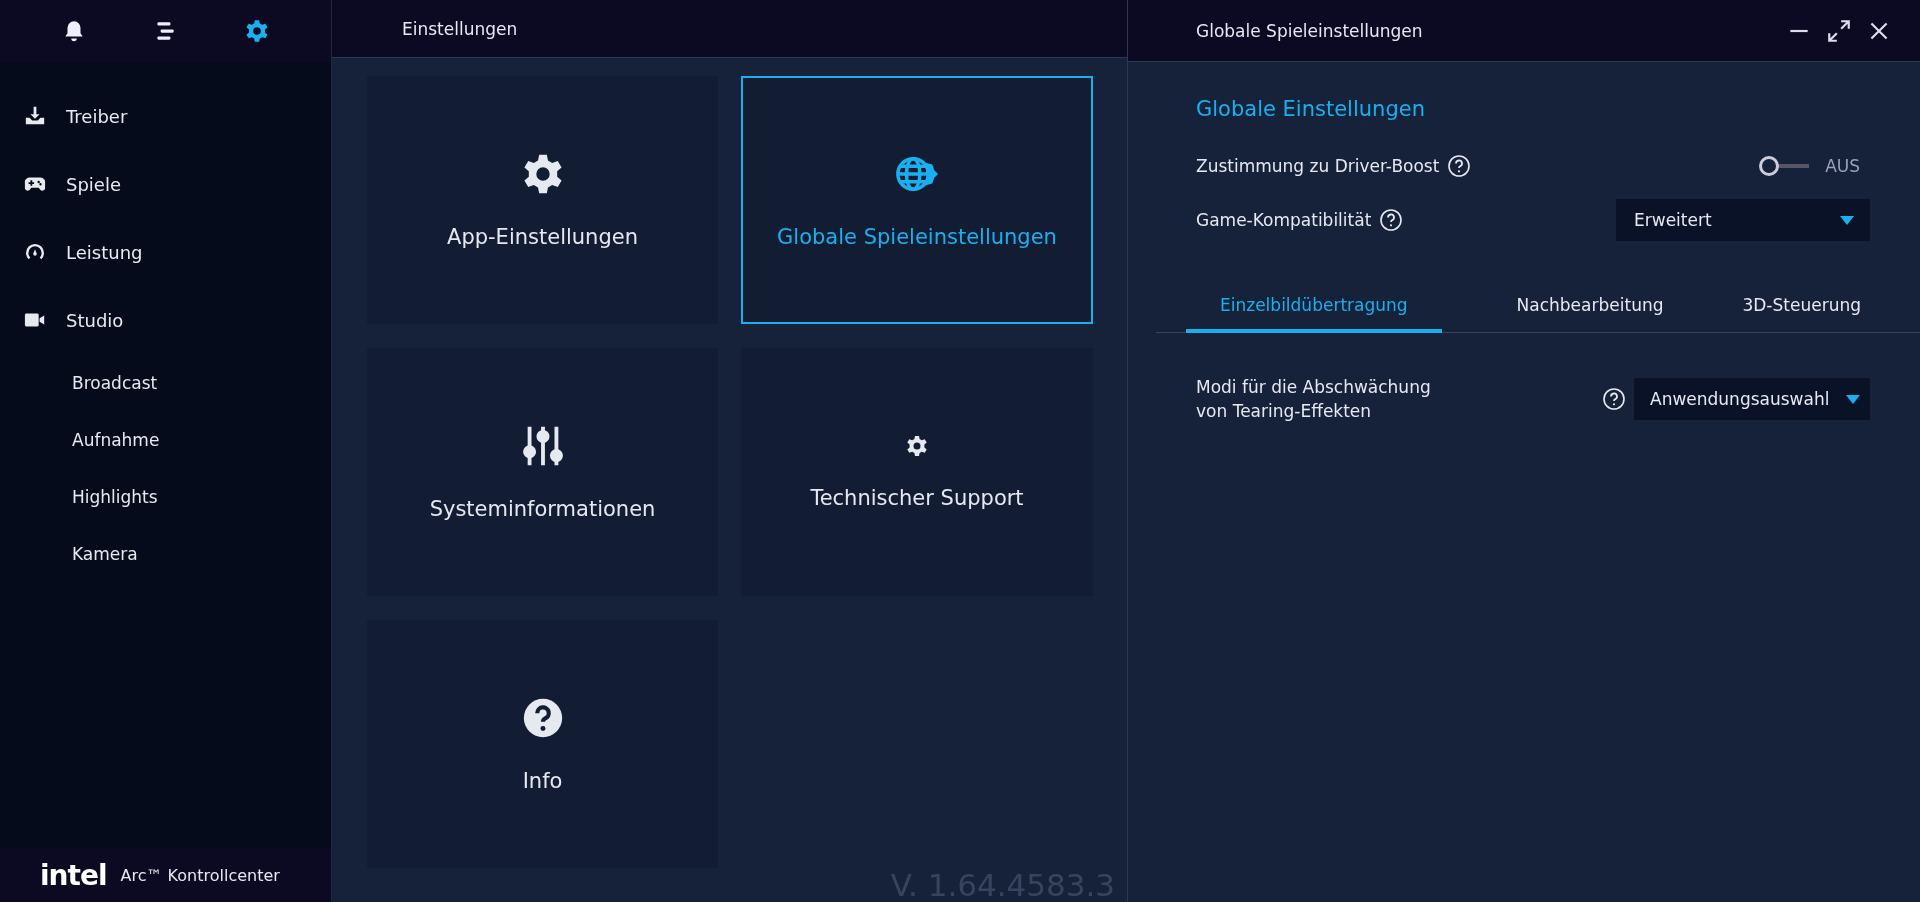 Image resolution: width=1920 pixels, height=902 pixels. Describe the element at coordinates (1743, 220) in the screenshot. I see `dropdown: Erweitert` at that location.